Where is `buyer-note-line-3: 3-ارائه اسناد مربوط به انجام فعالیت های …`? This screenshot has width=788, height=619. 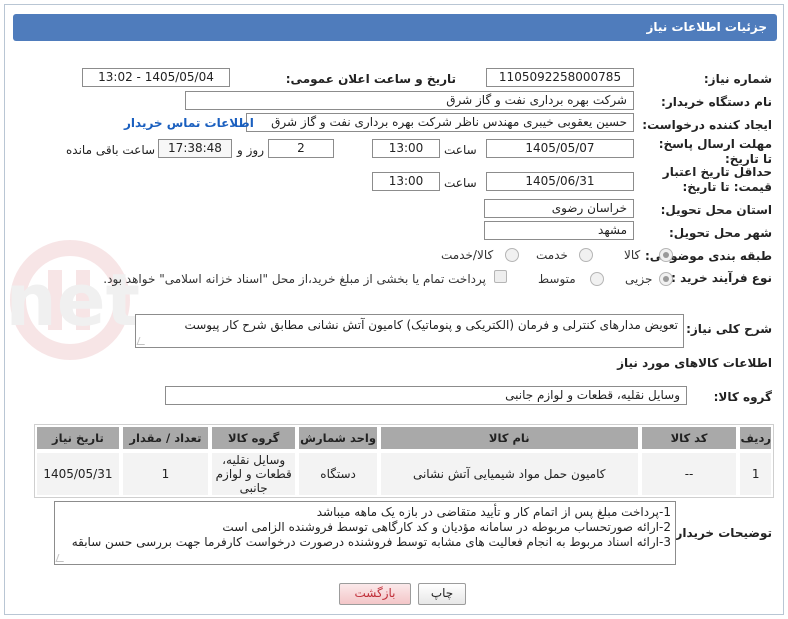 buyer-note-line-3: 3-ارائه اسناد مربوط به انجام فعالیت های … is located at coordinates (371, 542).